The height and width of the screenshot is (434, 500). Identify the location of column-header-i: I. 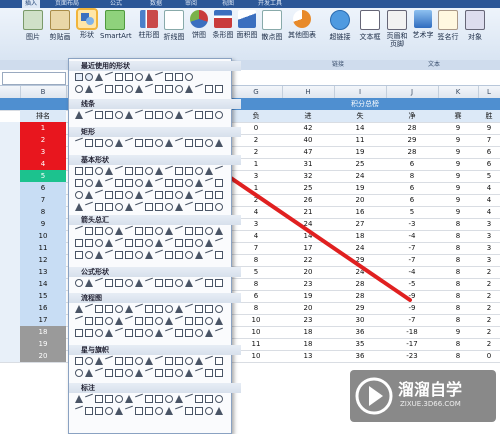
(360, 92).